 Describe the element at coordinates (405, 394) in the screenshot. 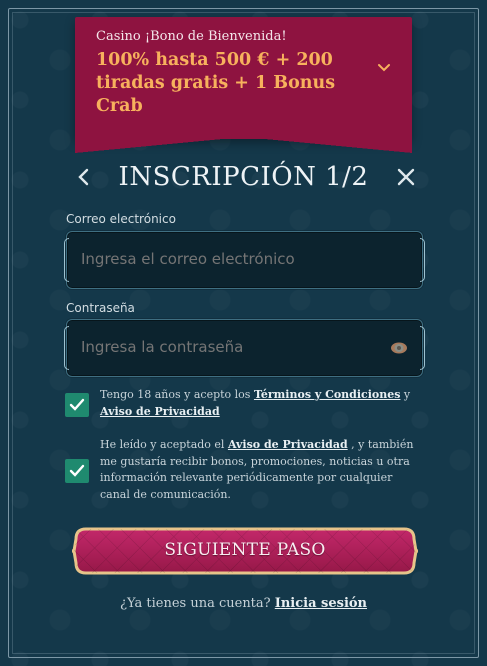

I see `terms-text-middle: y` at that location.